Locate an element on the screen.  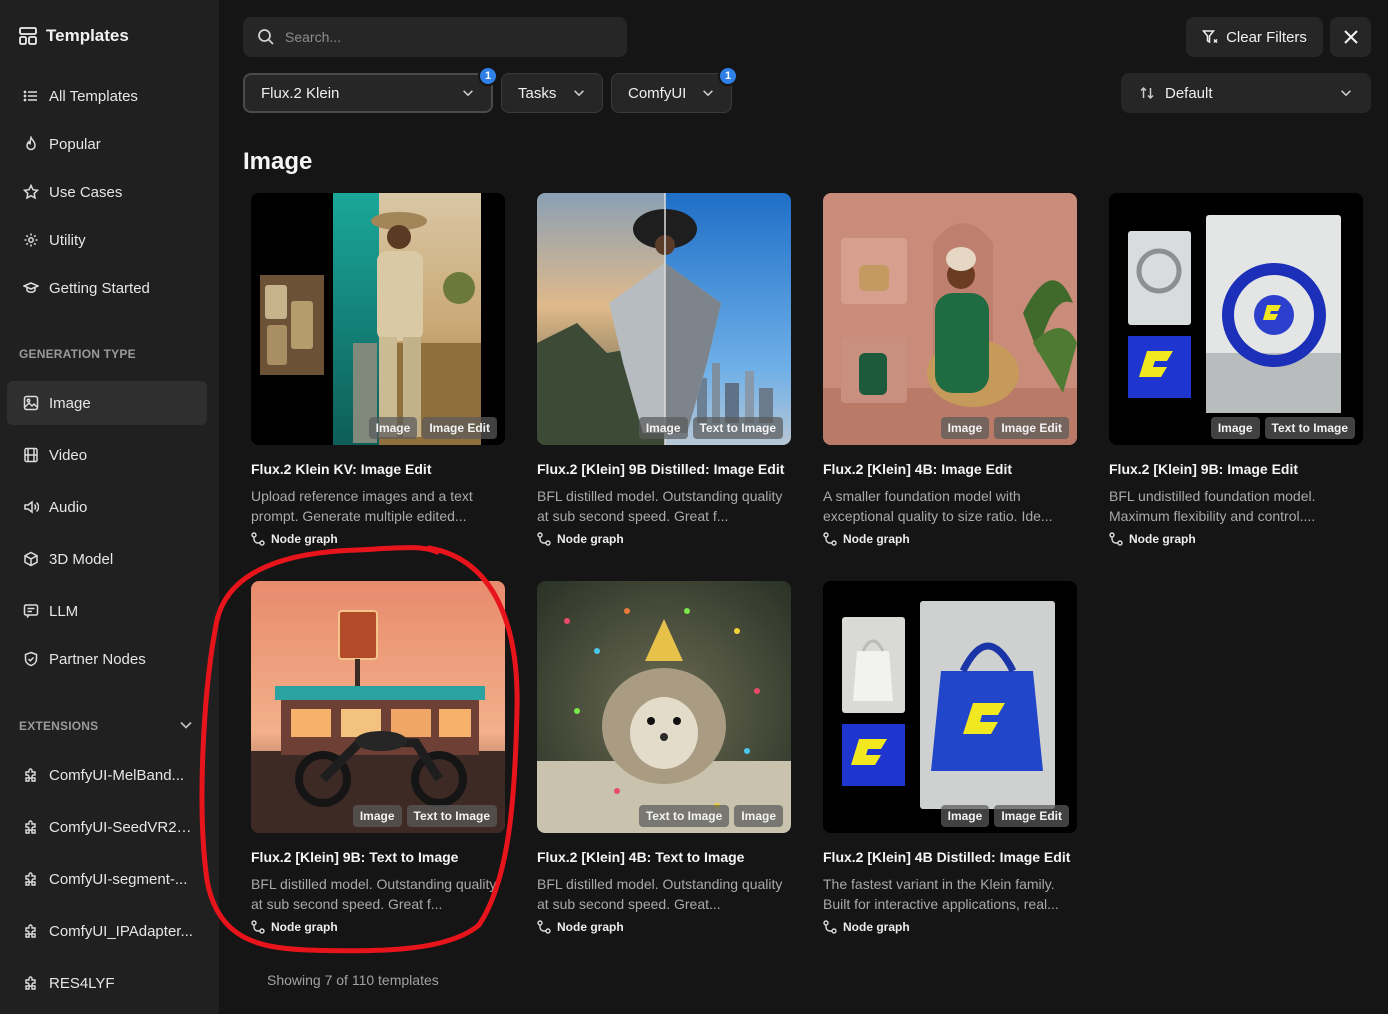
badge-icon is located at coordinates (31, 659).